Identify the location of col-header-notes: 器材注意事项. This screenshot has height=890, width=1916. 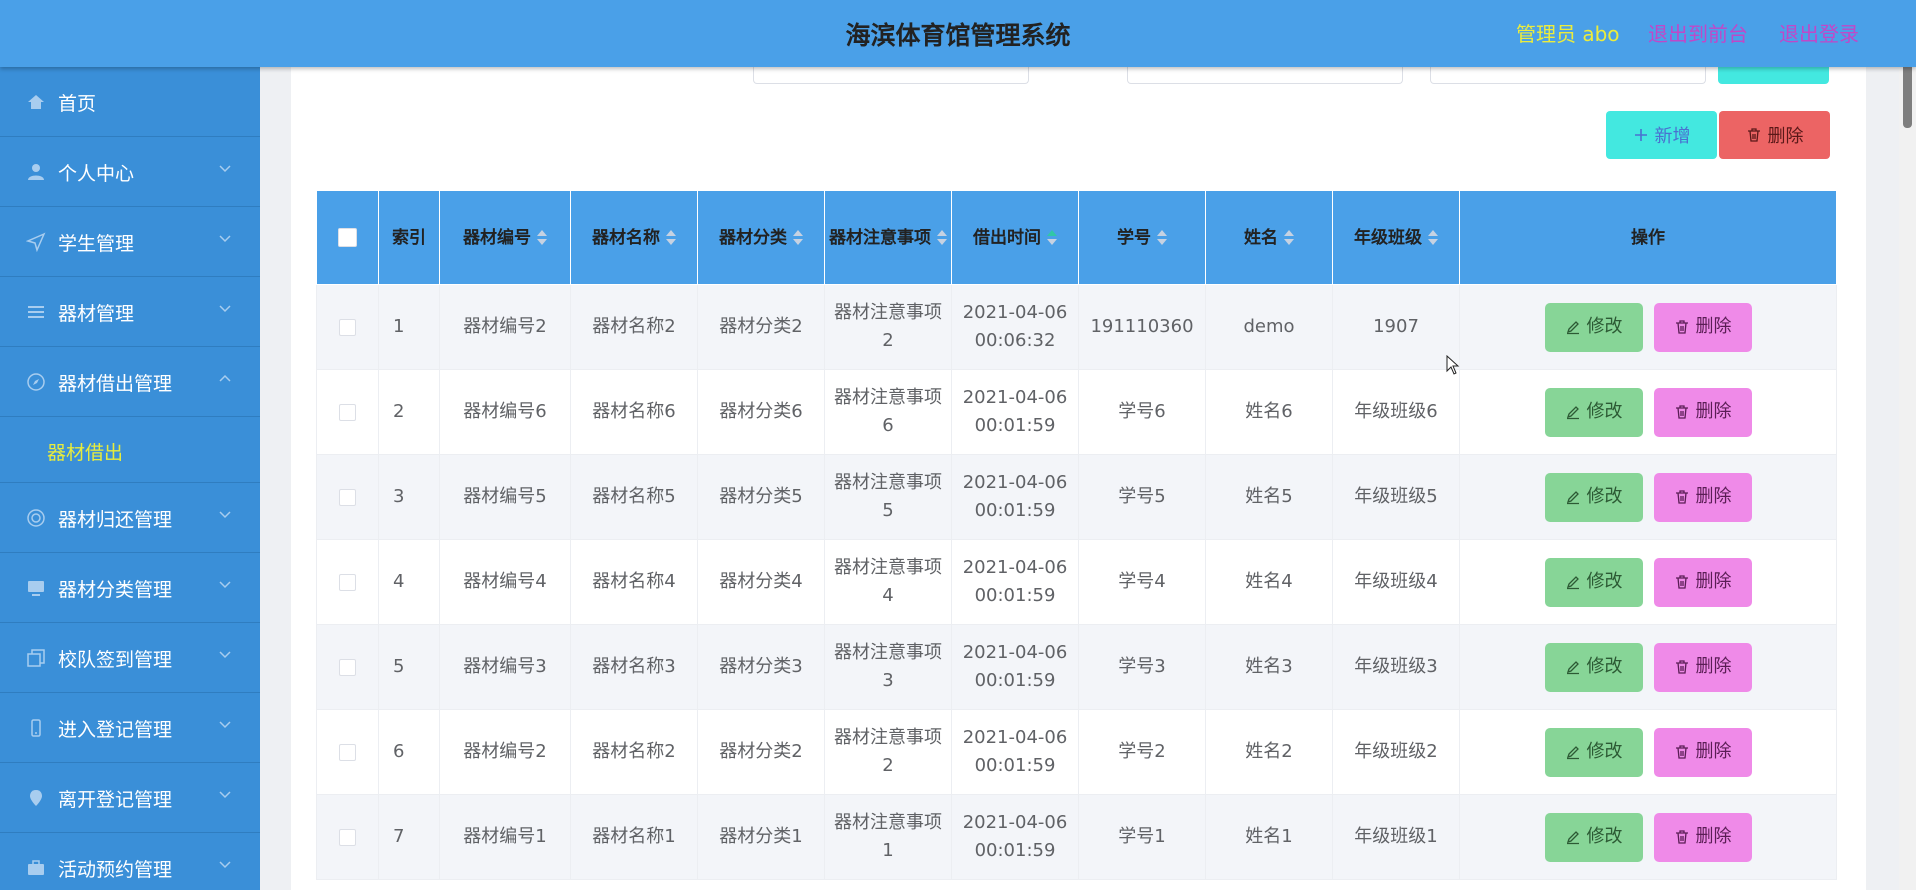
(888, 237).